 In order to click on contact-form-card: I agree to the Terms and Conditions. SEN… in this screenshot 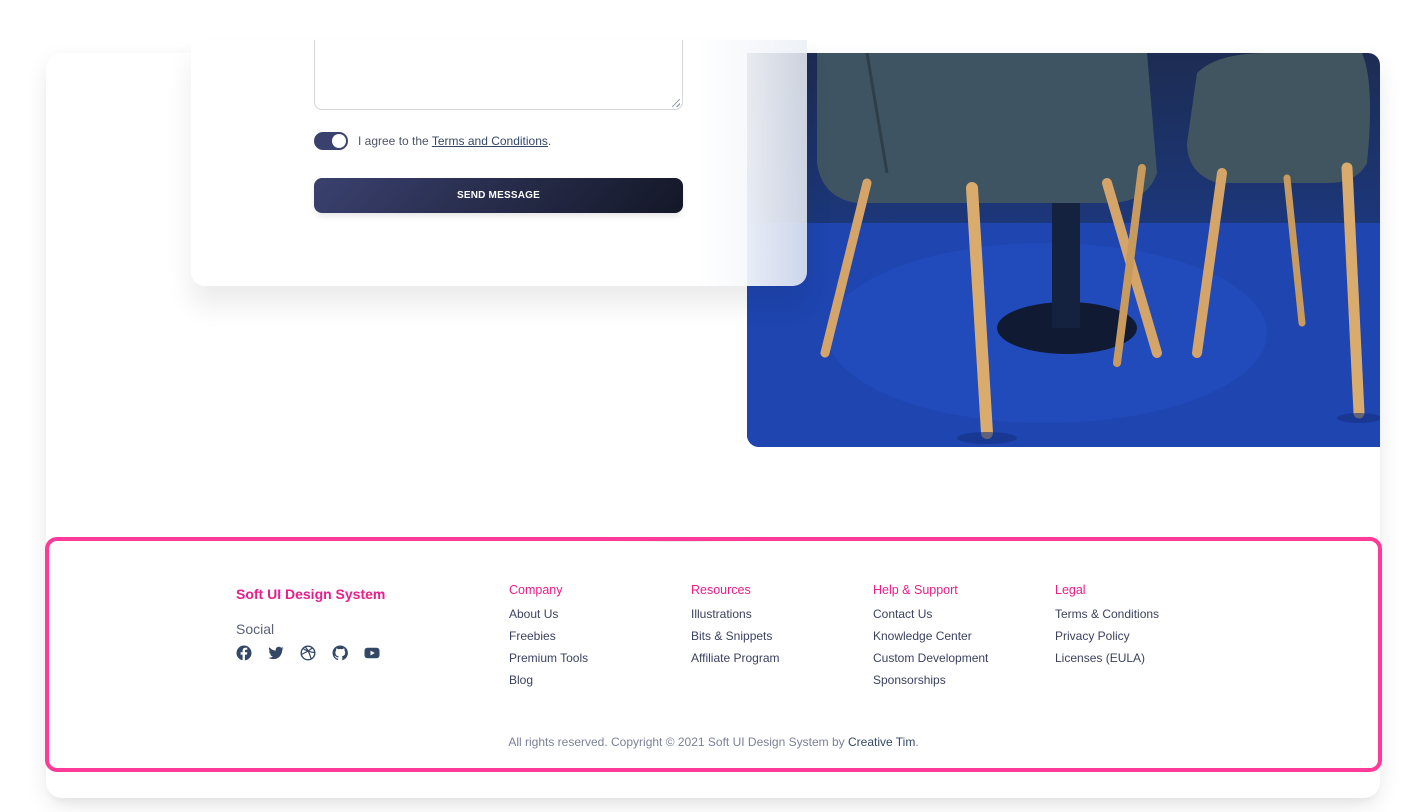, I will do `click(499, 163)`.